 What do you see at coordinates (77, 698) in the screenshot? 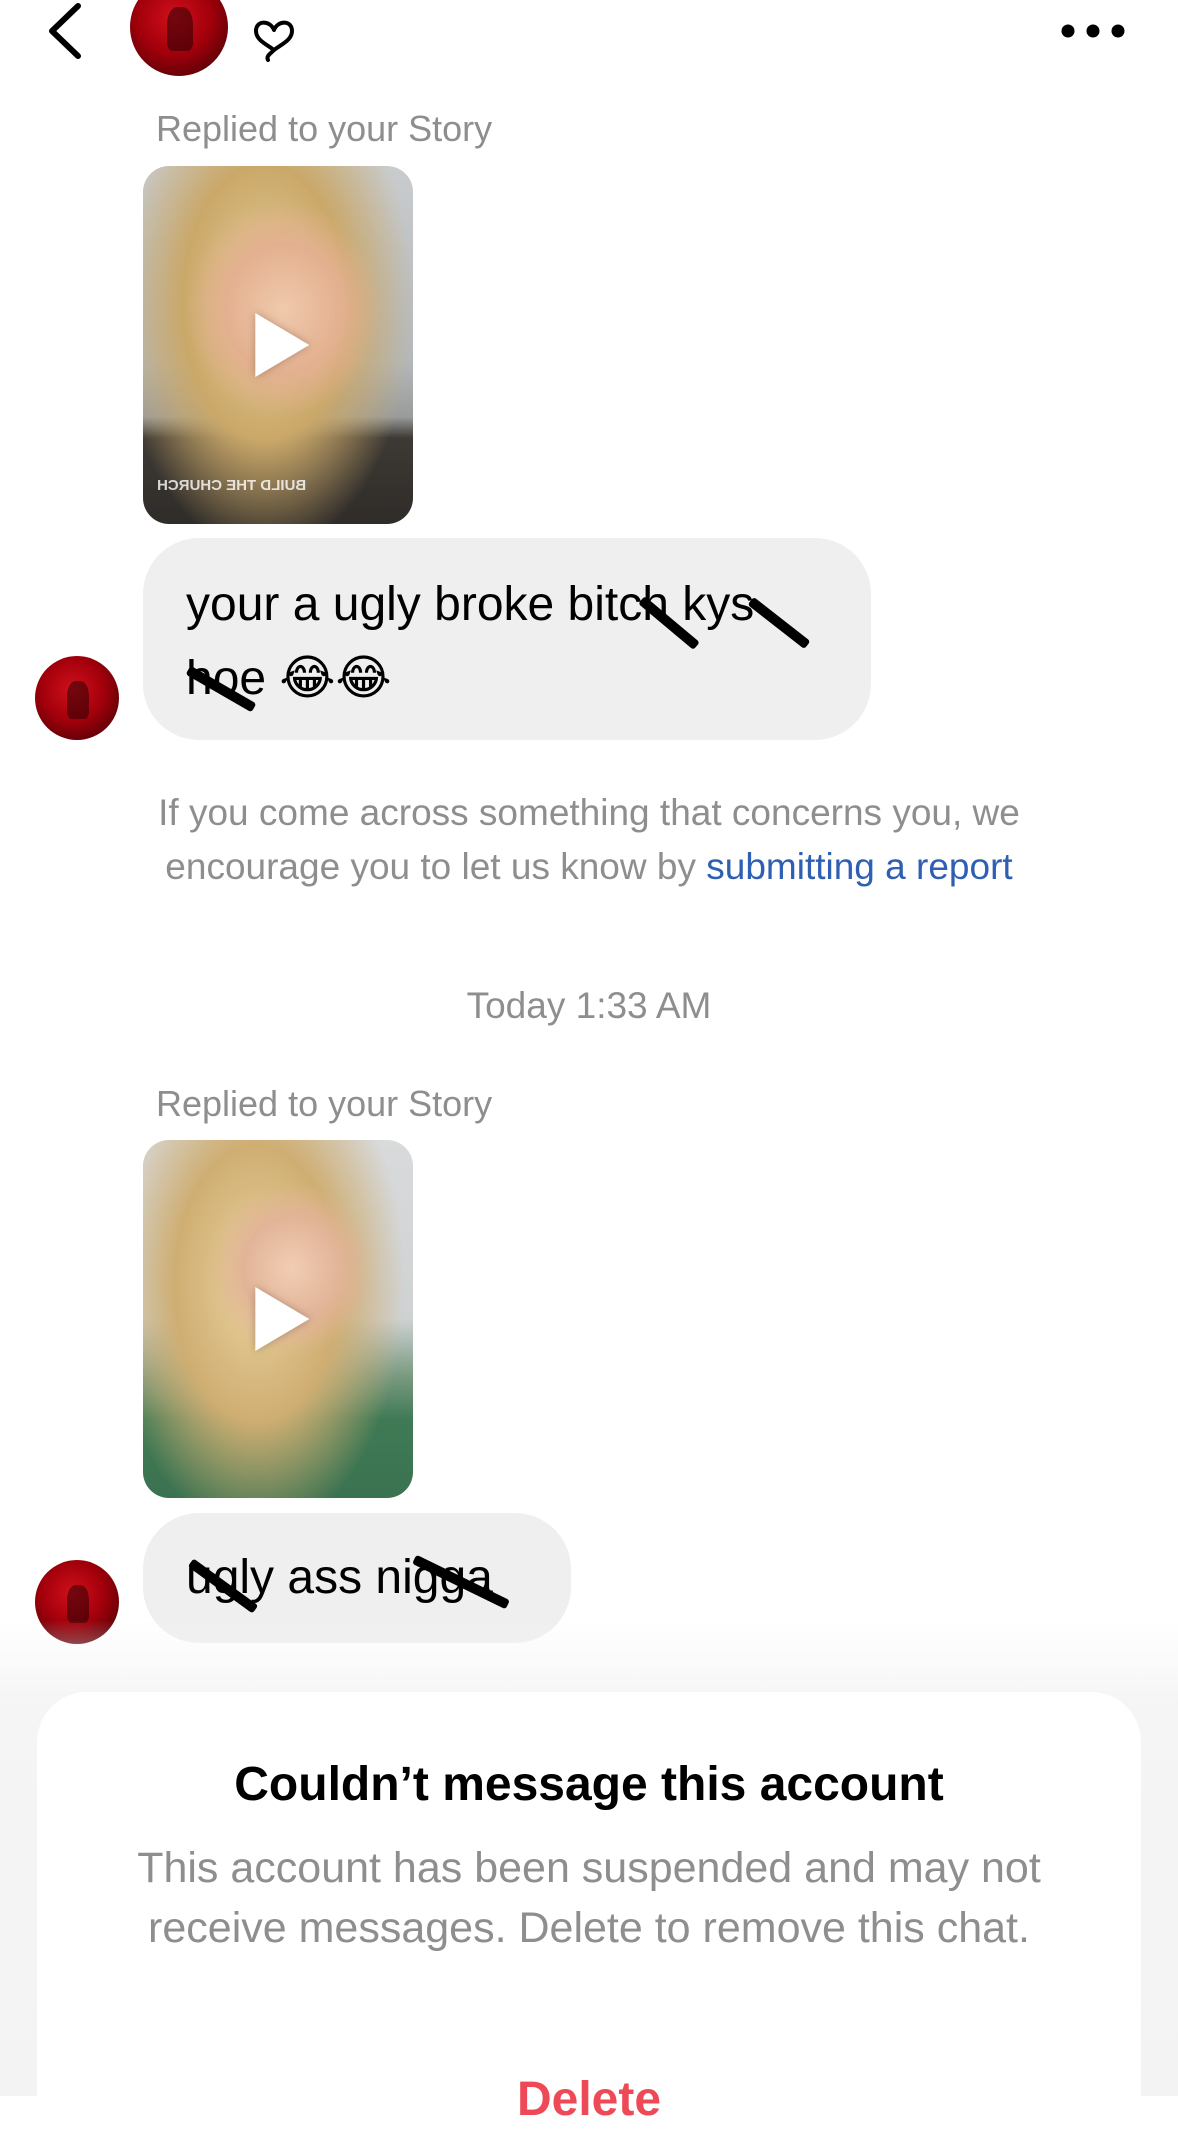
I see `sender-avatar` at bounding box center [77, 698].